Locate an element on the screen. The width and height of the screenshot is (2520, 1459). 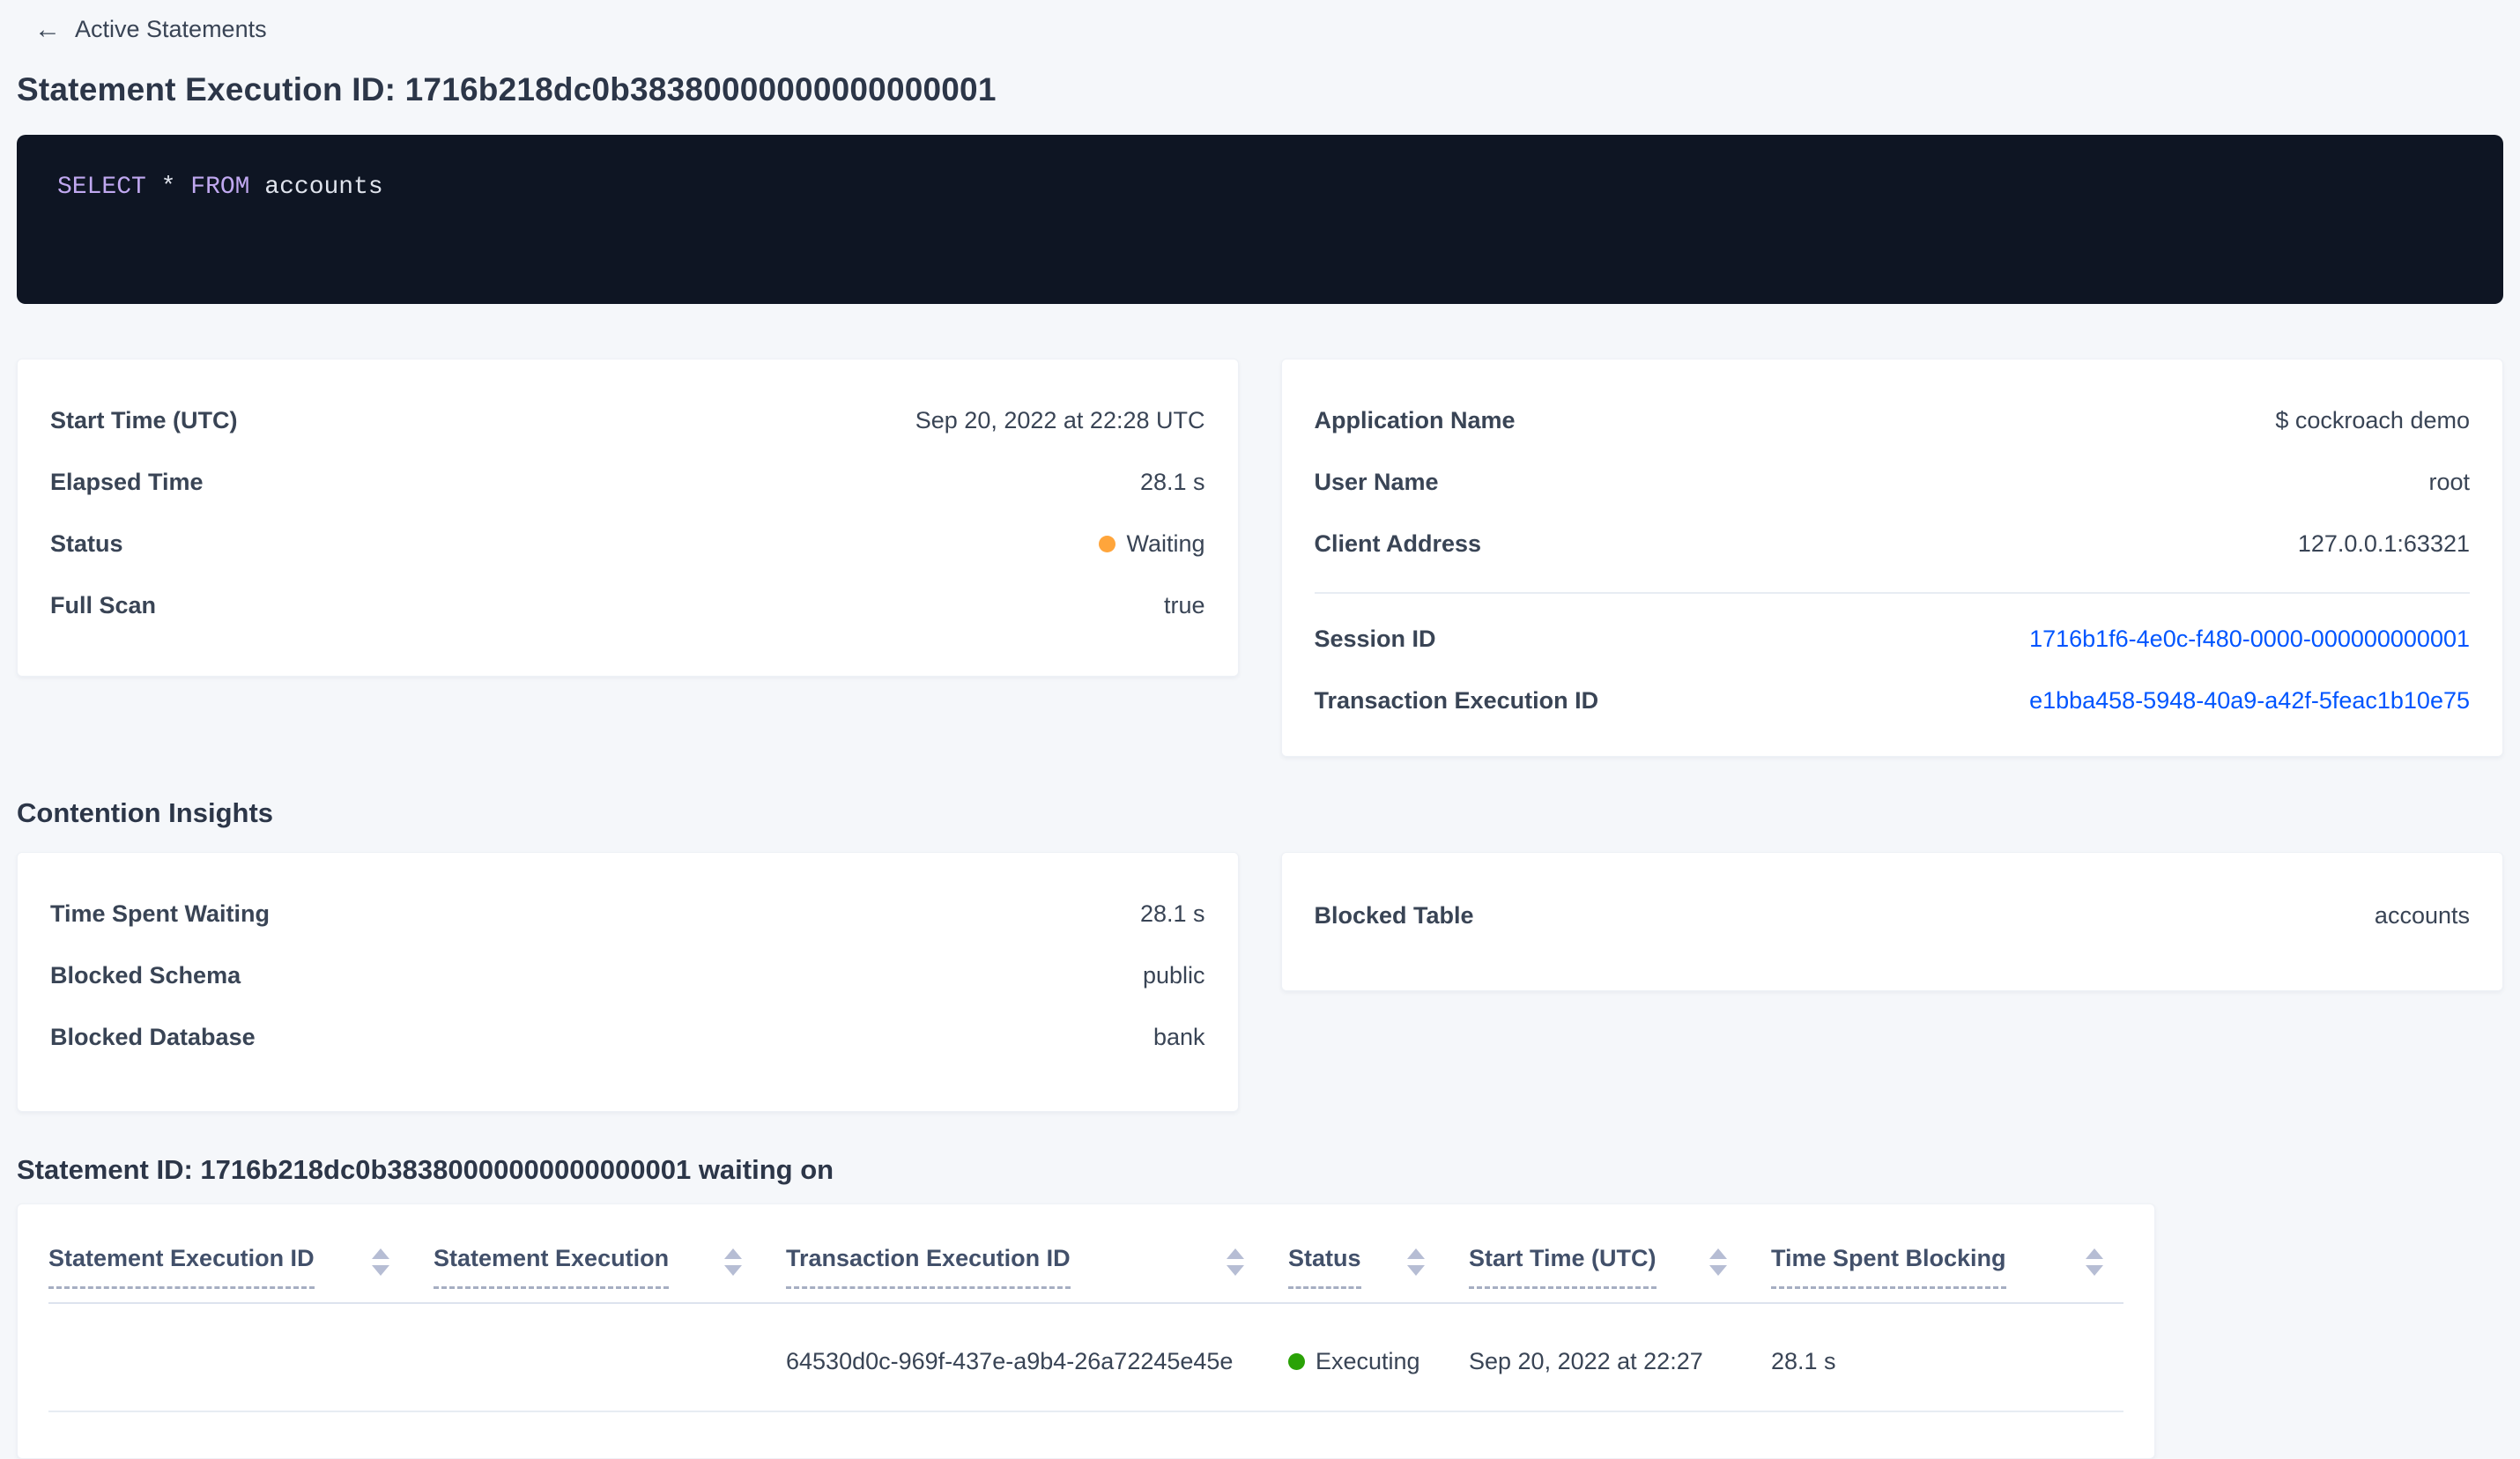
column-header-statement-execution: Statement Execution is located at coordinates (610, 1273).